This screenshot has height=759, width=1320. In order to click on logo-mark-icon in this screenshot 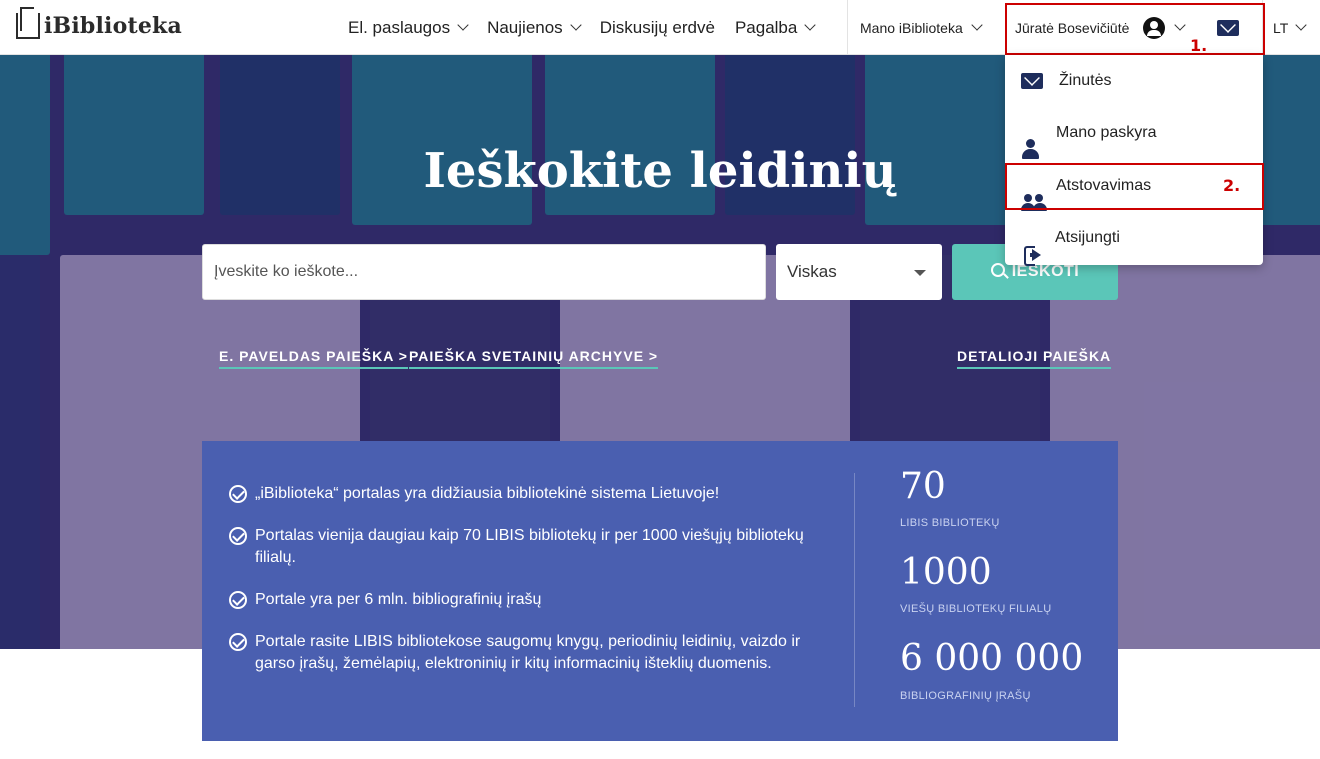, I will do `click(28, 23)`.